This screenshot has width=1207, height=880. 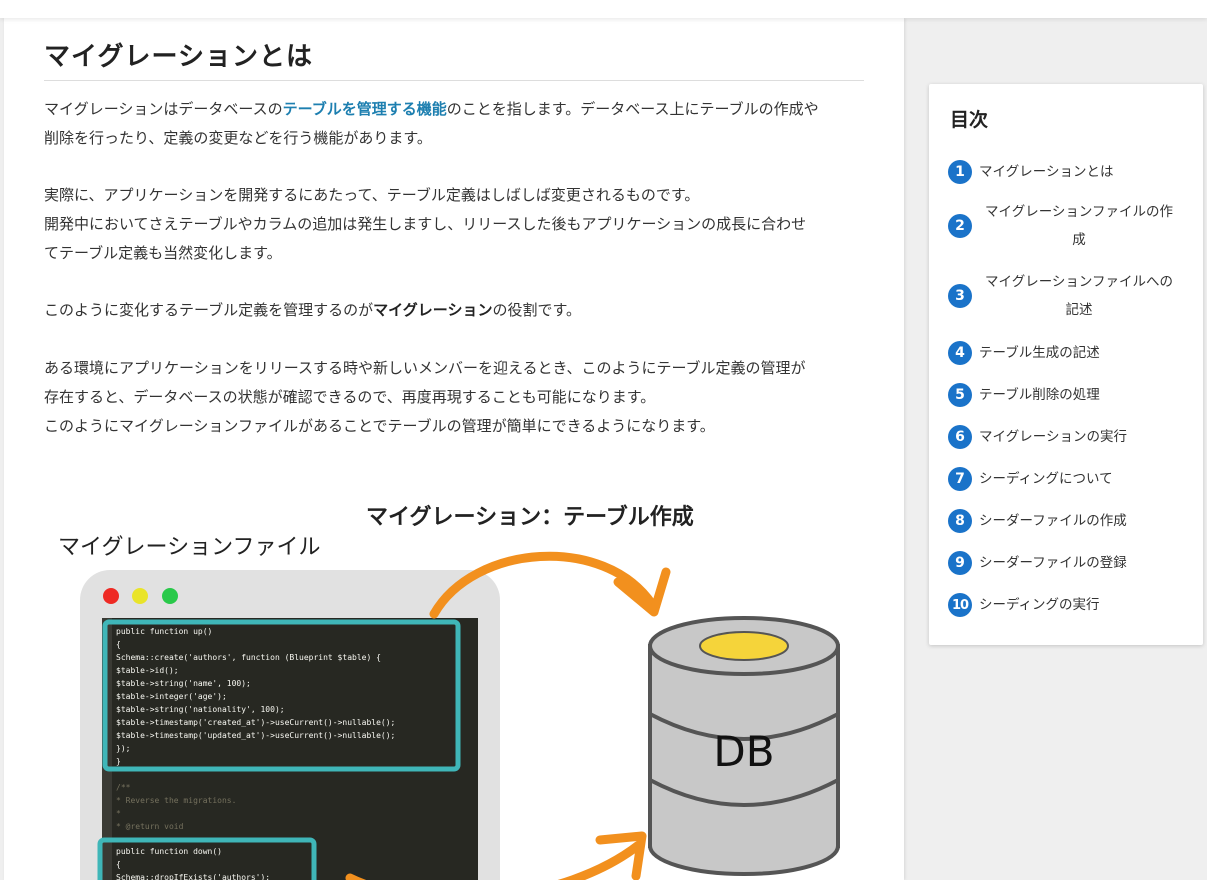 I want to click on toc-item-10: 10 シーディングの実行, so click(x=1068, y=605).